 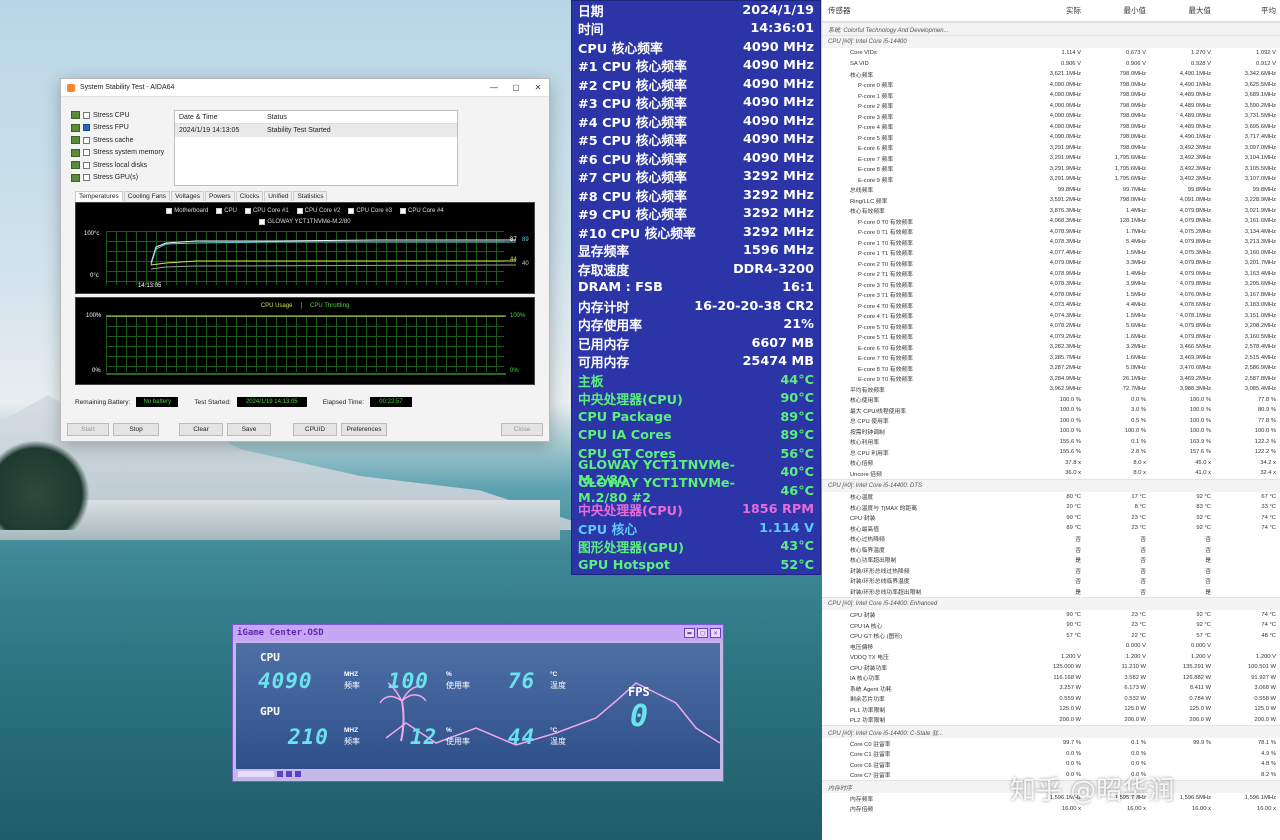 I want to click on table-row: 系统 Agent 功耗 3.257 W 6.173 W 8.411 W 3.068 W, so click(x=1051, y=688).